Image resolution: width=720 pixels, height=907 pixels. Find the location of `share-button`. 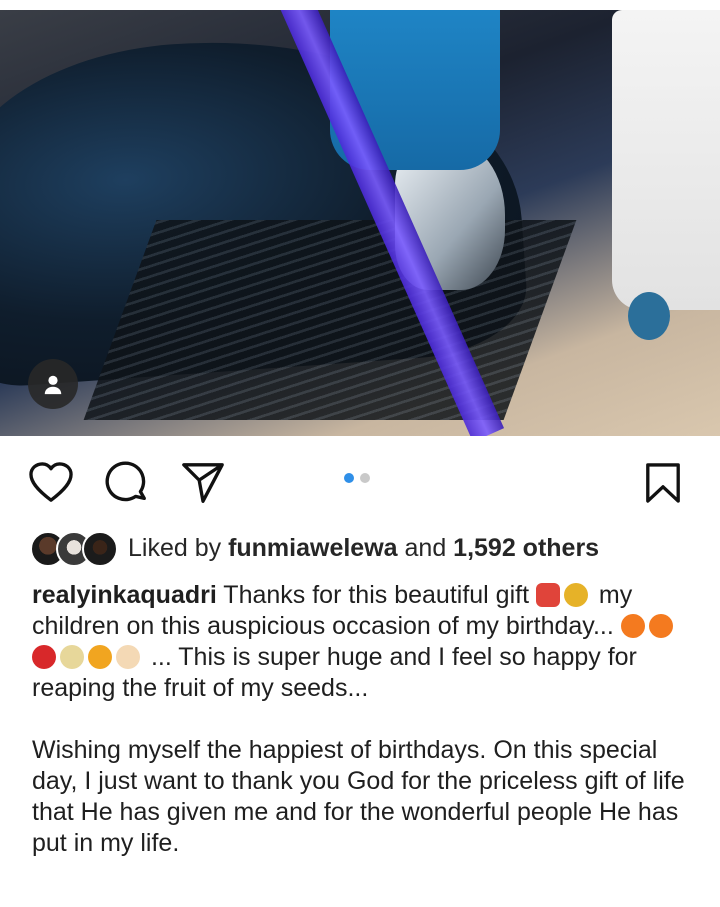

share-button is located at coordinates (203, 483).